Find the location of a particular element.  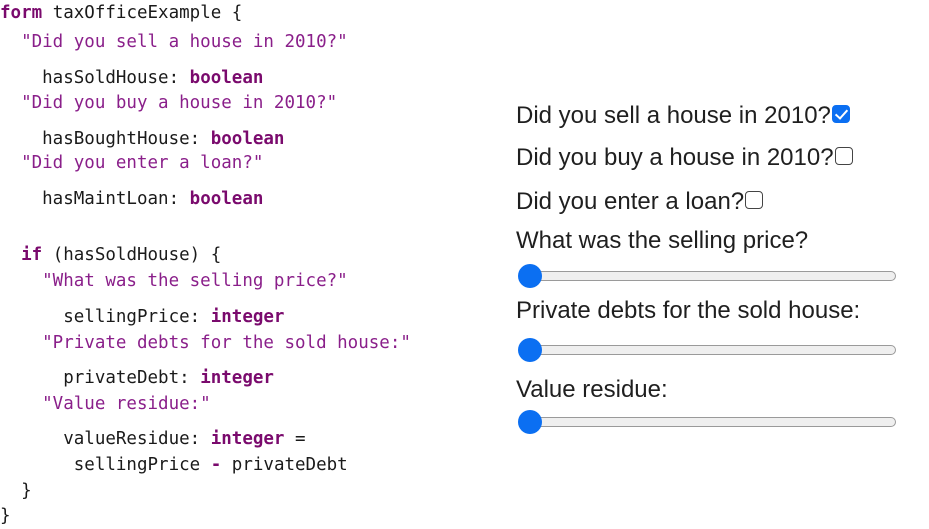

code-line: hasBoughtHouse: boolean is located at coordinates (142, 139).